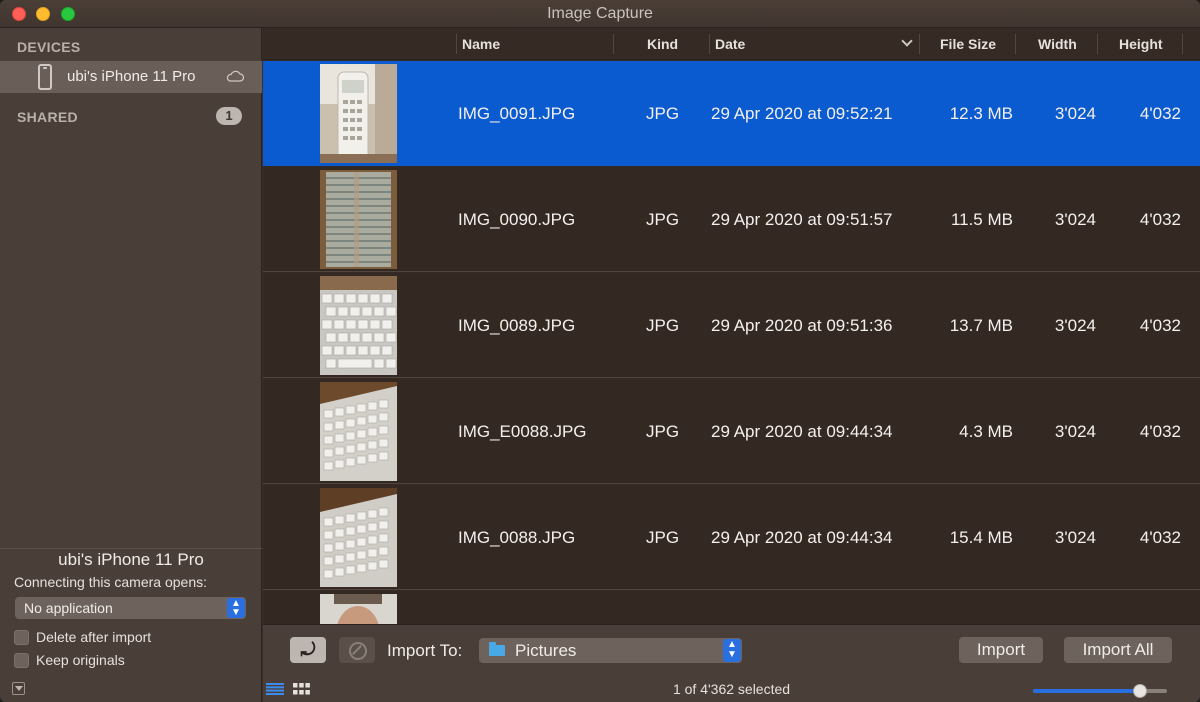 The height and width of the screenshot is (702, 1200). I want to click on chevron-down-icon, so click(907, 41).